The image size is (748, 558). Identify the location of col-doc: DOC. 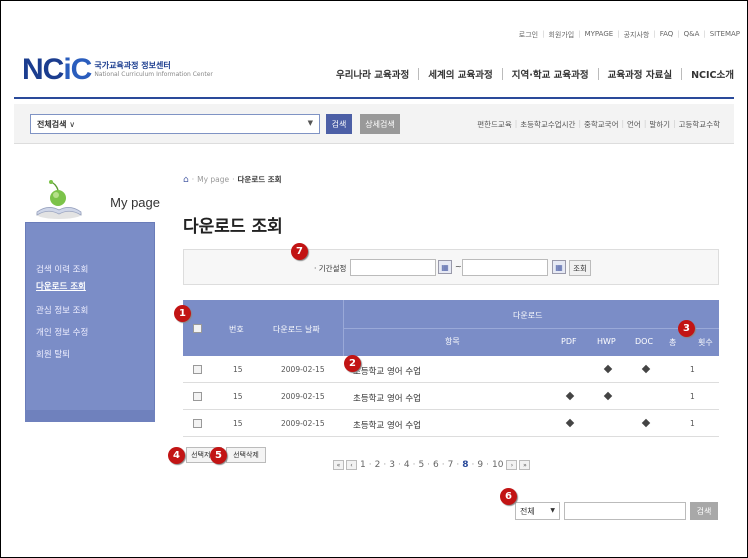
(644, 341).